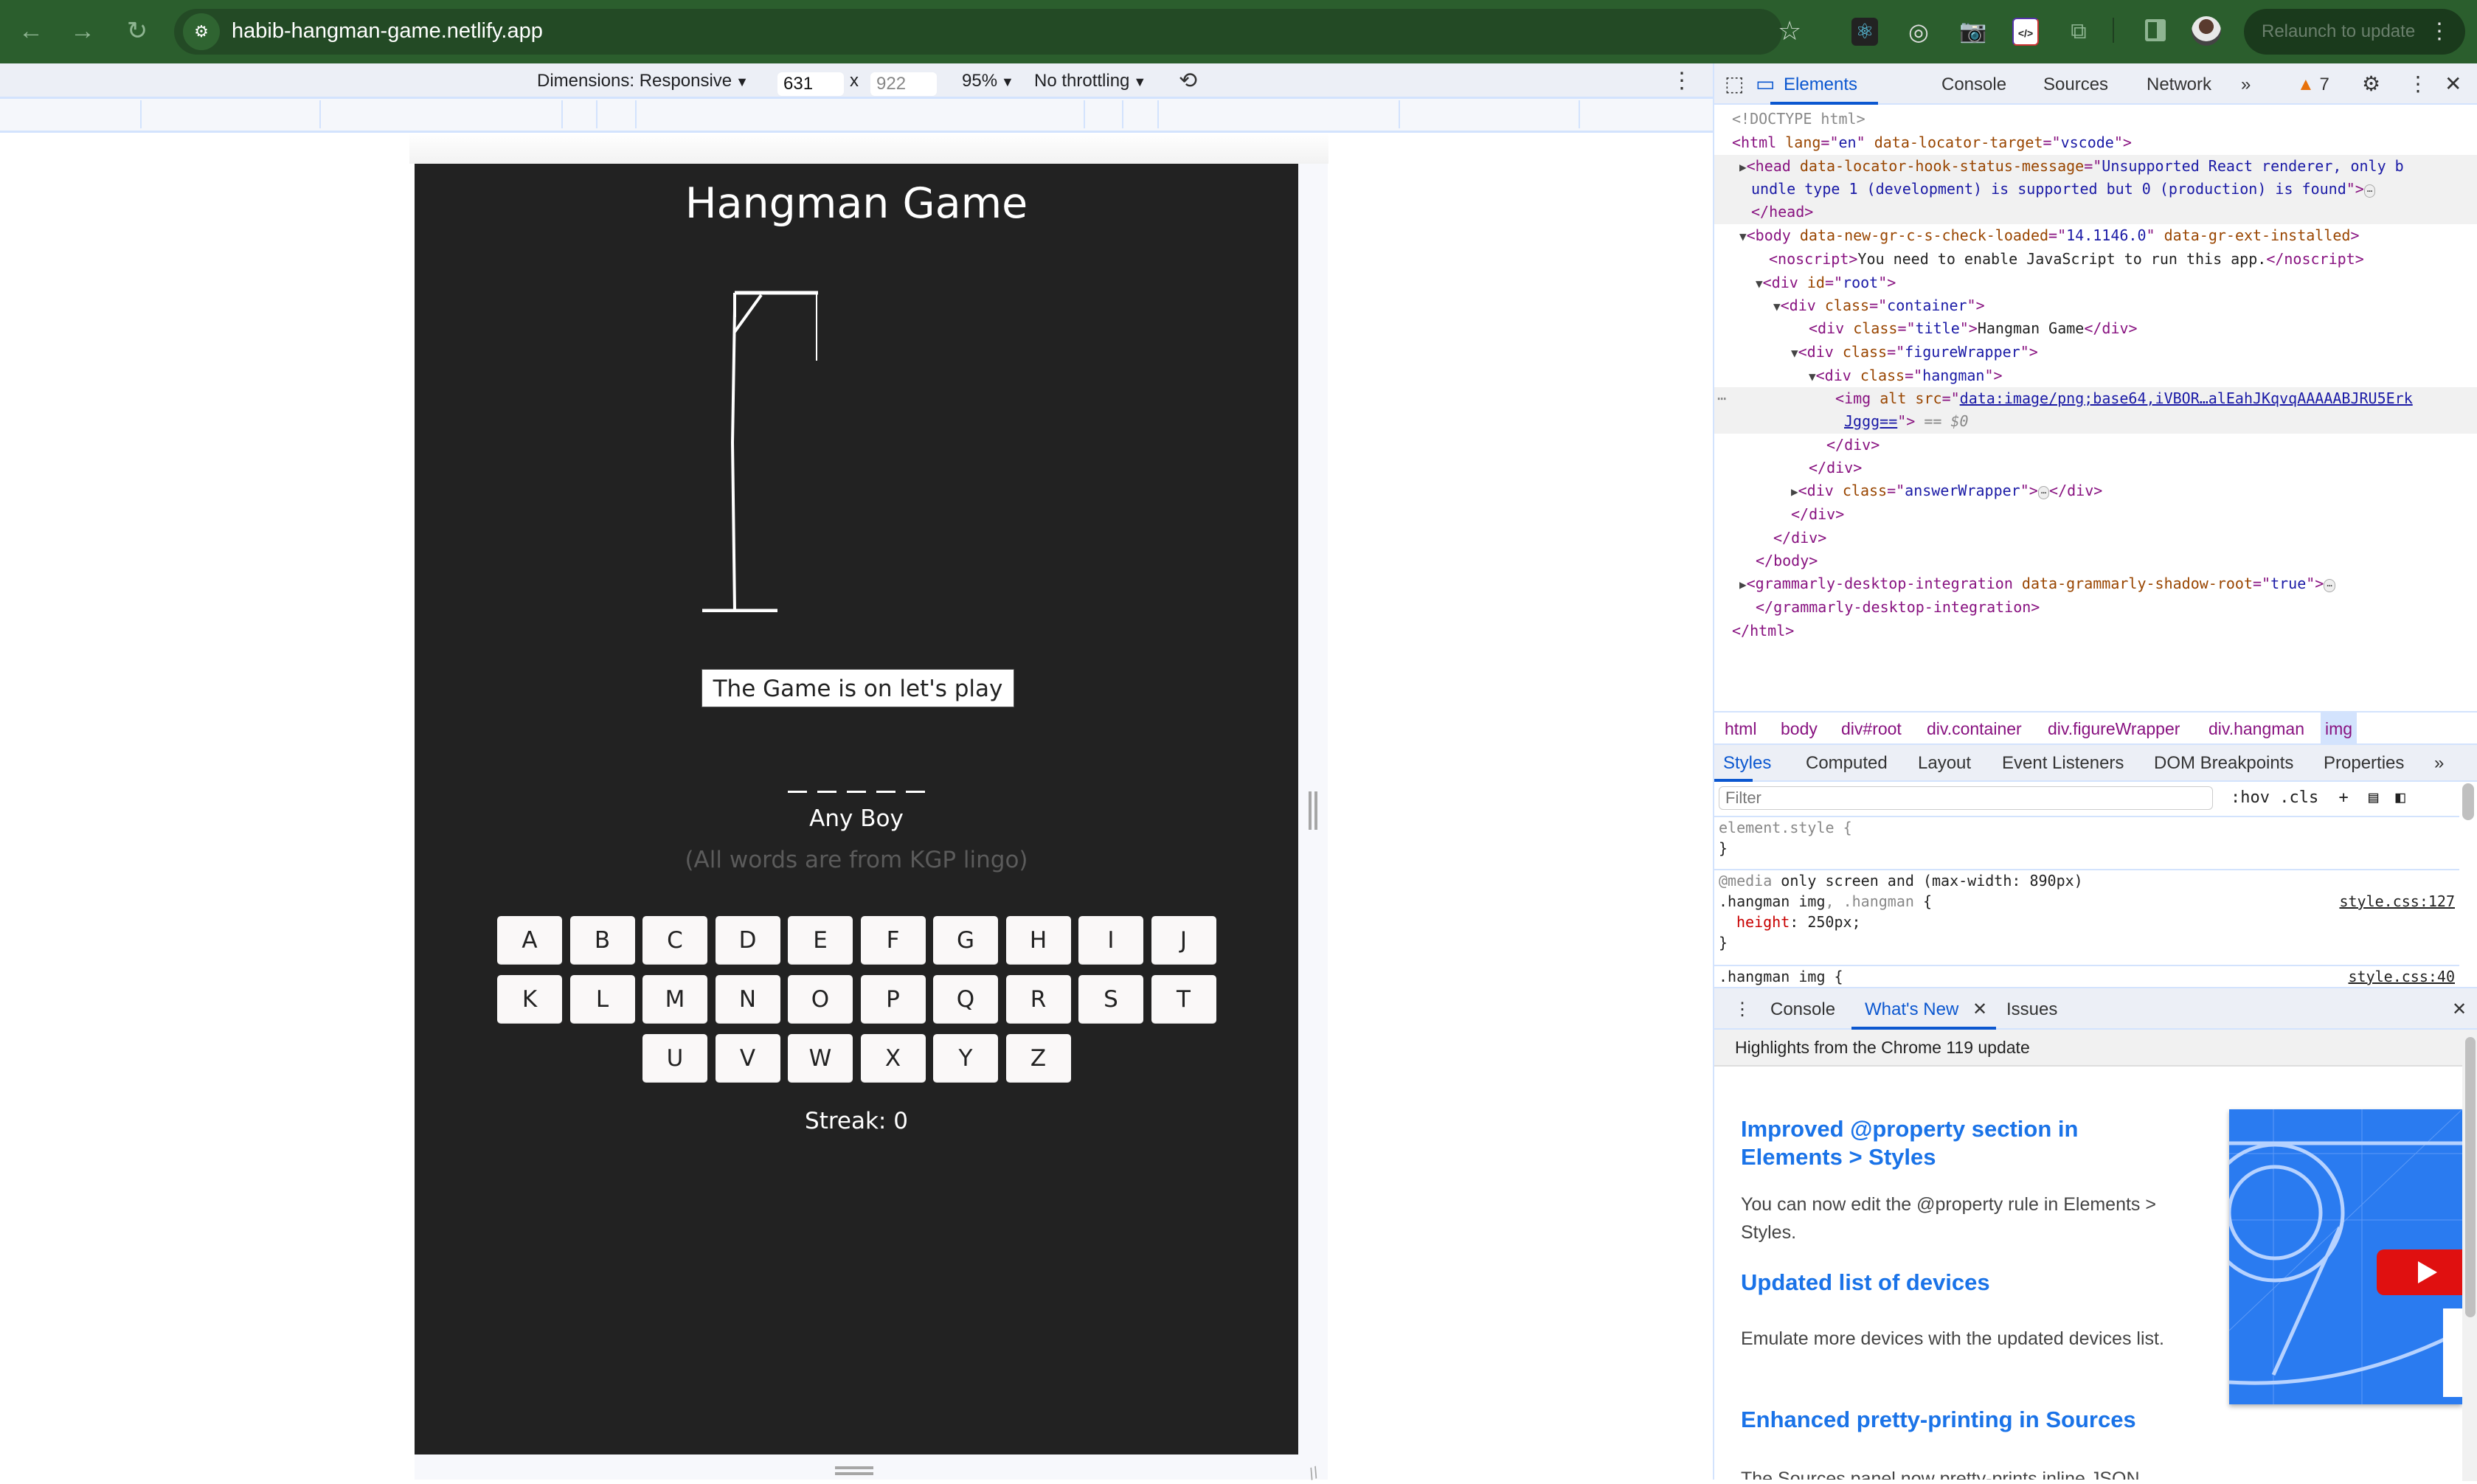  Describe the element at coordinates (1038, 1058) in the screenshot. I see `letter-key-z: Z` at that location.